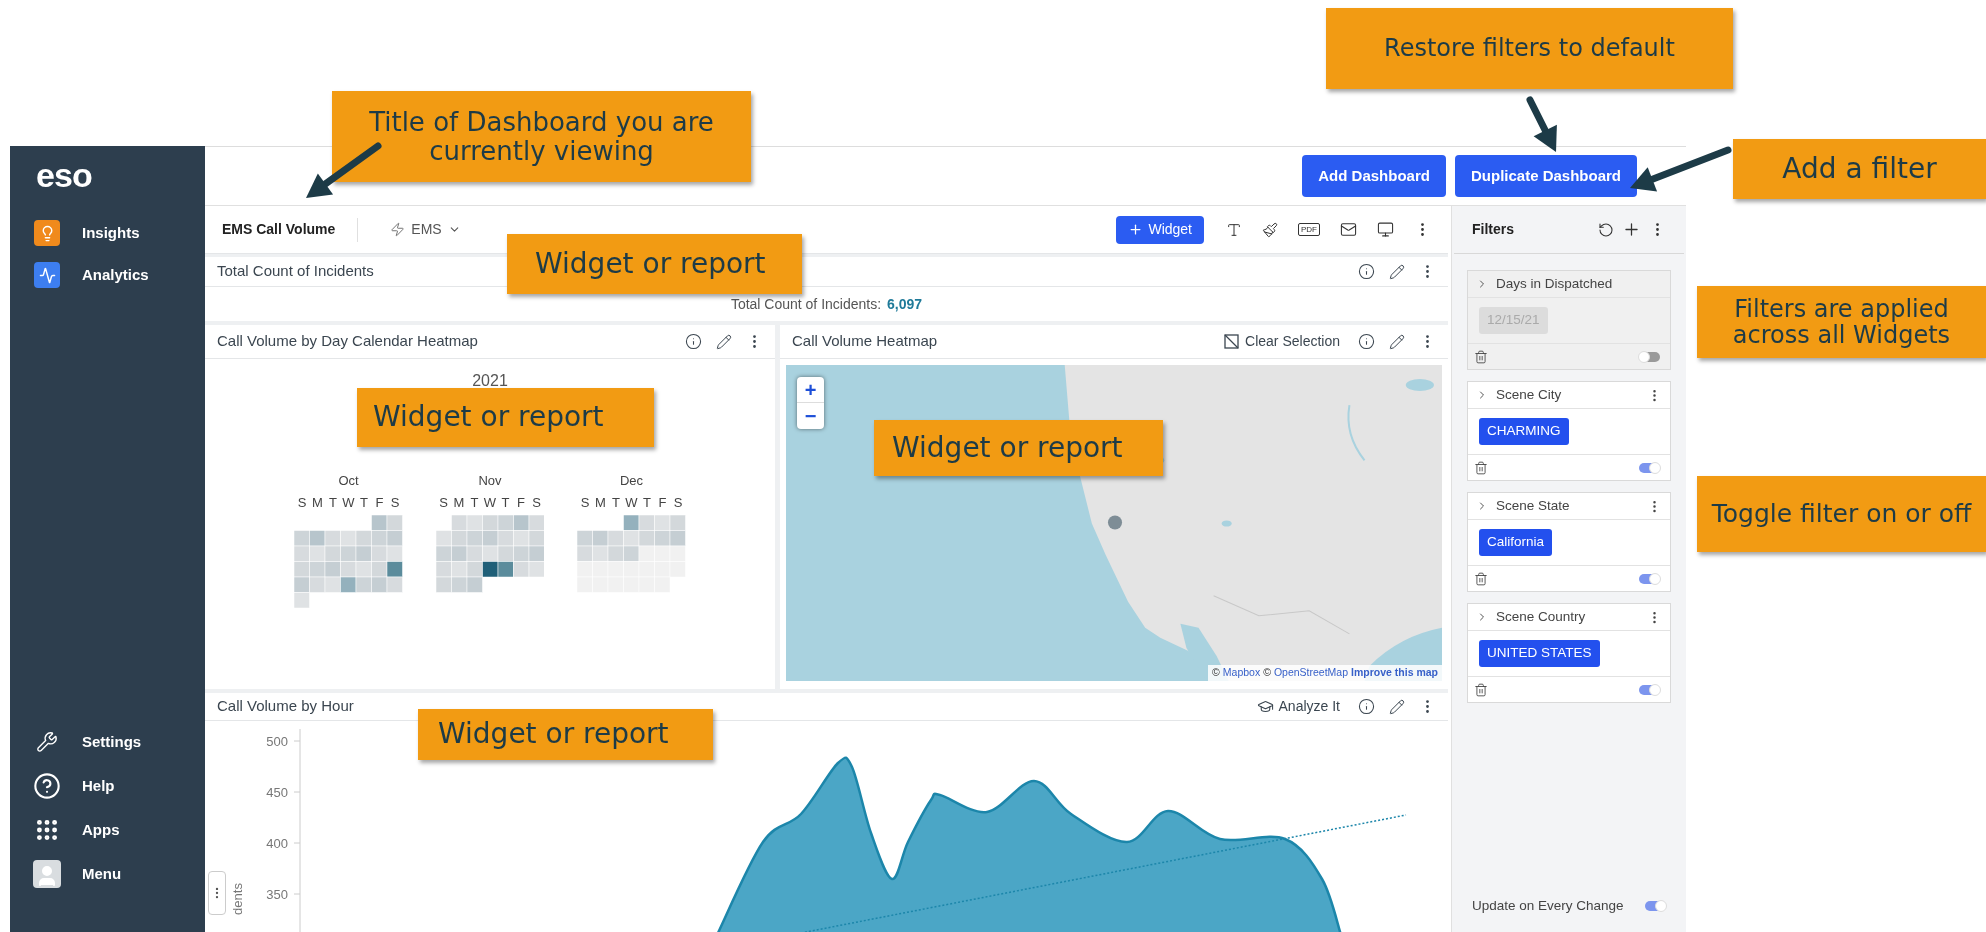  Describe the element at coordinates (810, 390) in the screenshot. I see `zoom-in-button: +` at that location.